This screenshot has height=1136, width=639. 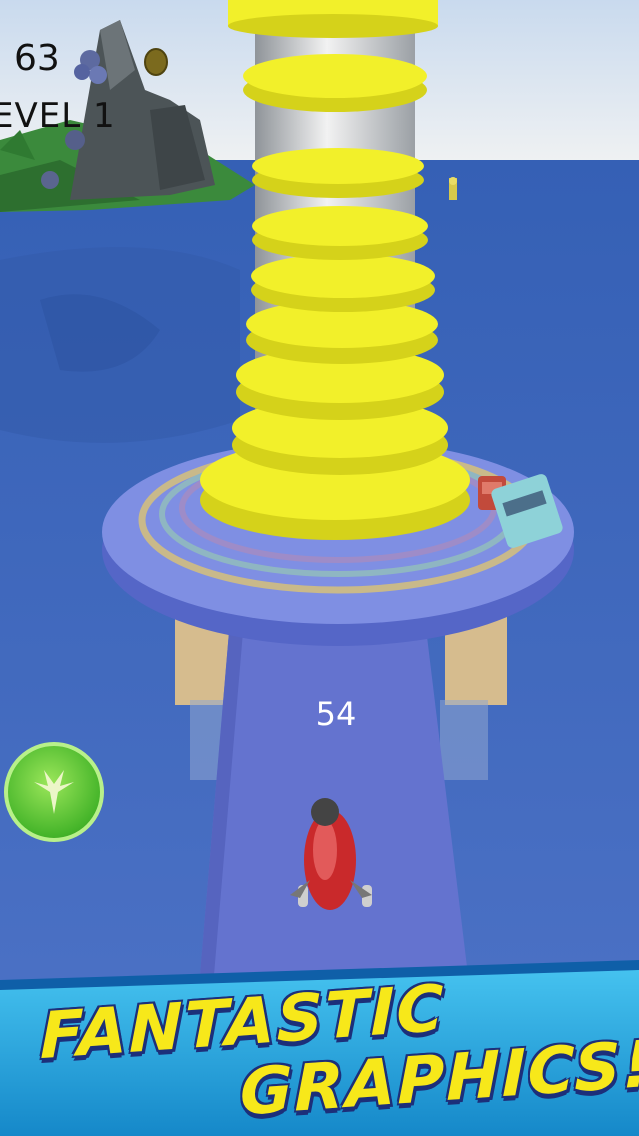 What do you see at coordinates (453, 188) in the screenshot?
I see `buoy` at bounding box center [453, 188].